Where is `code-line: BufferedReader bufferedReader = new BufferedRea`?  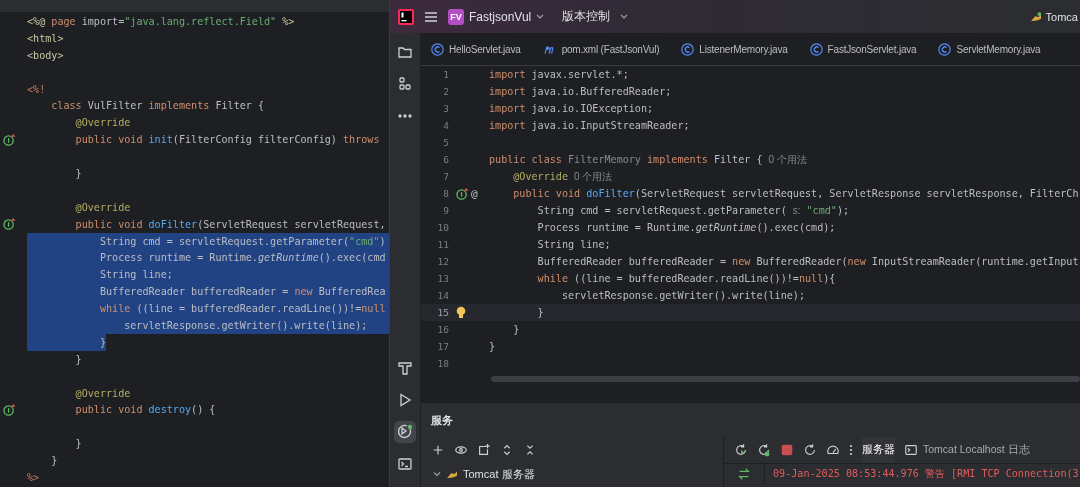 code-line: BufferedReader bufferedReader = new BufferedRea is located at coordinates (242, 292).